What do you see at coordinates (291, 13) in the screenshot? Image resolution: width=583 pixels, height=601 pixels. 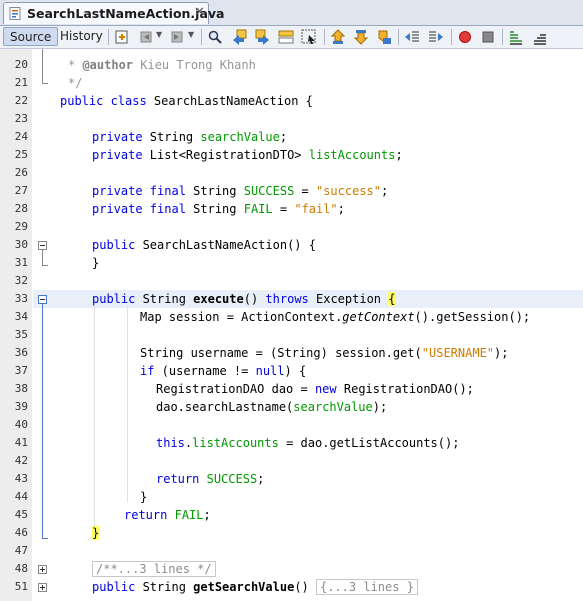 I see `editor-tab-bar: SearchLastNameAction.java ✕` at bounding box center [291, 13].